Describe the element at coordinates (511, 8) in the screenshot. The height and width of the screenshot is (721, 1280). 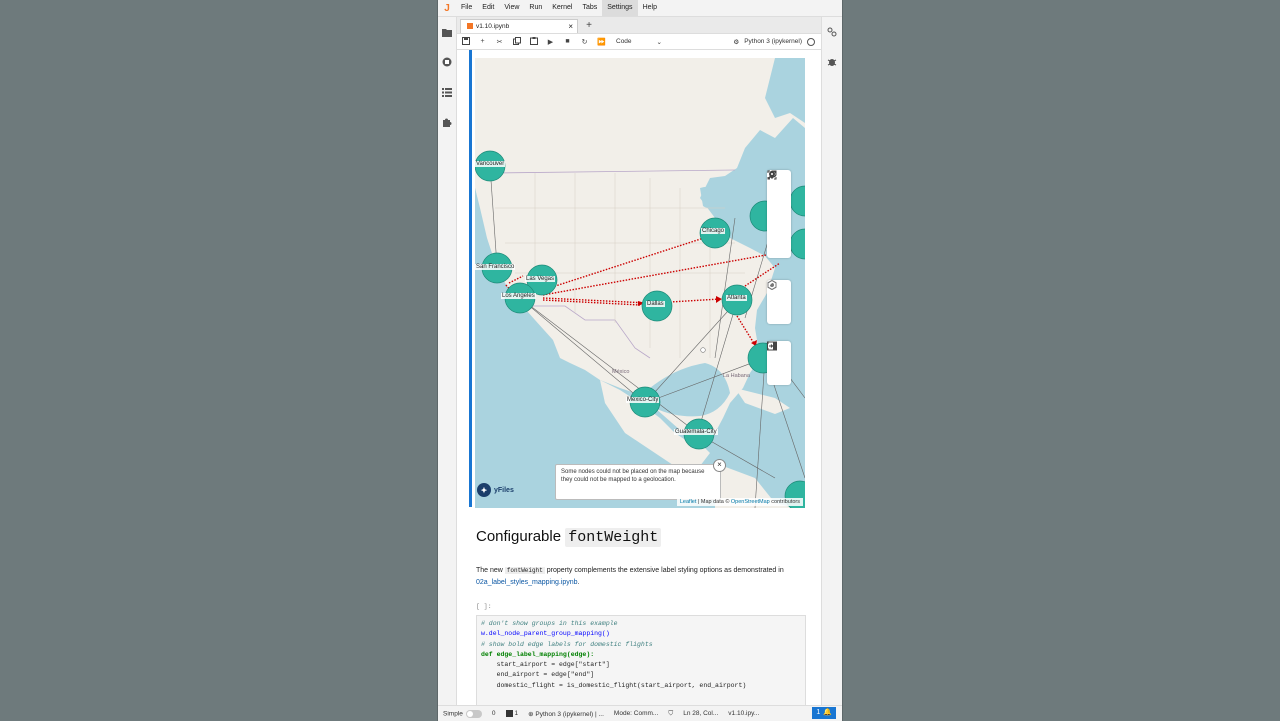
I see `menu-view: View` at that location.